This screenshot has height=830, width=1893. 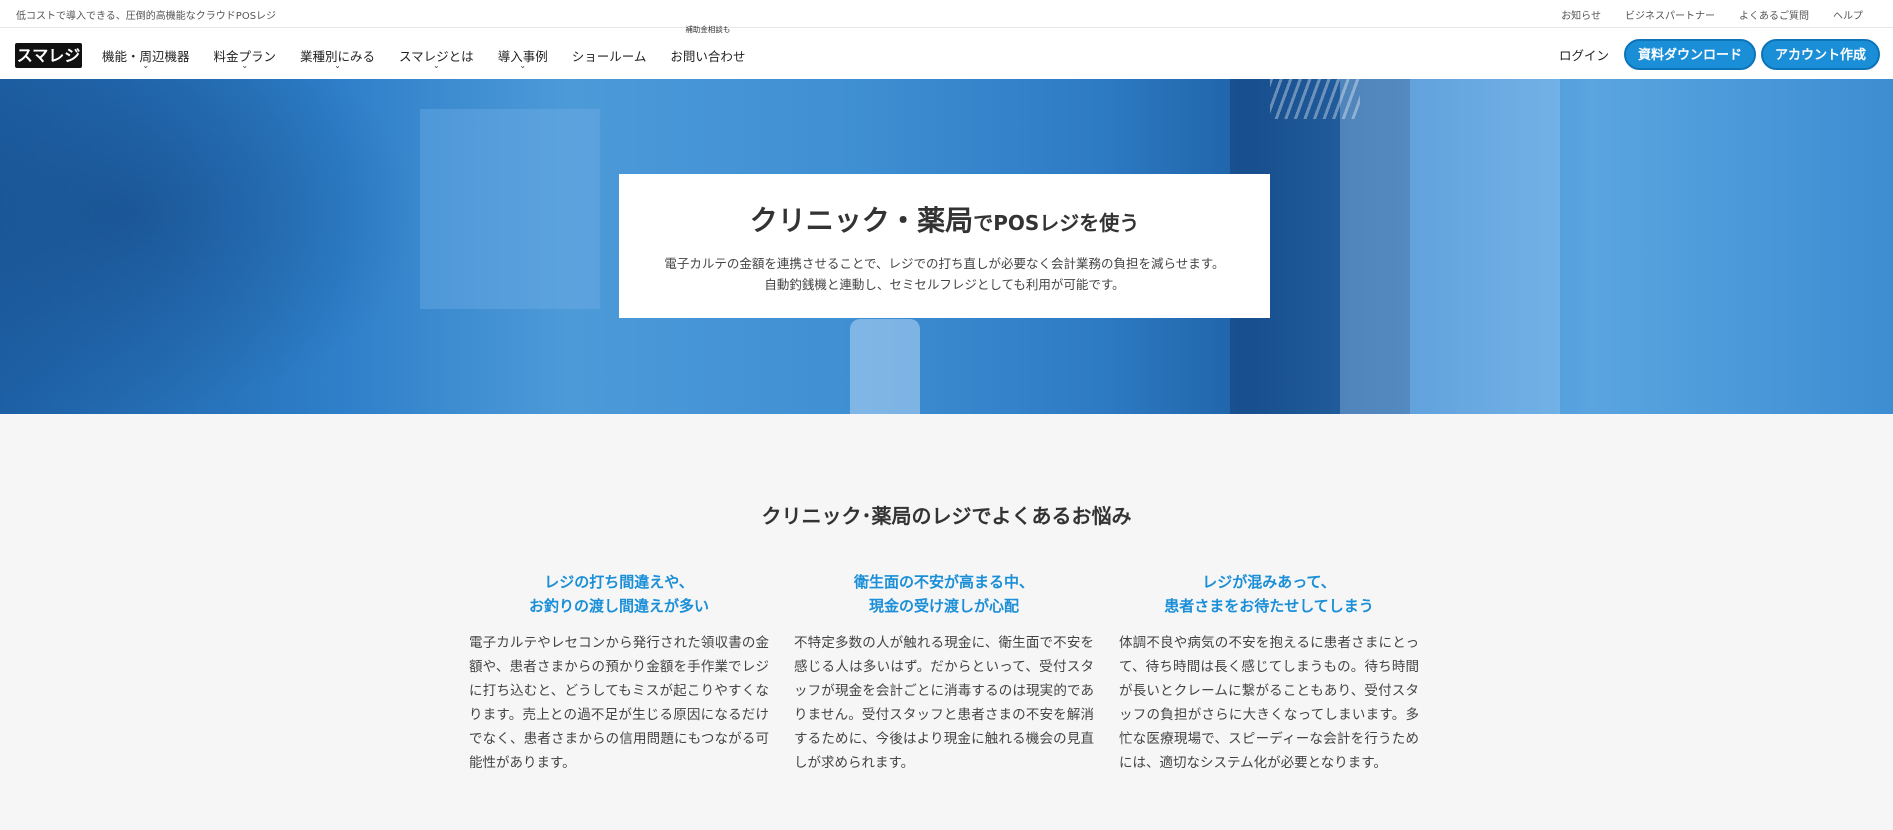 I want to click on nav-item-industries: 業種別にみる ⌄, so click(x=337, y=58).